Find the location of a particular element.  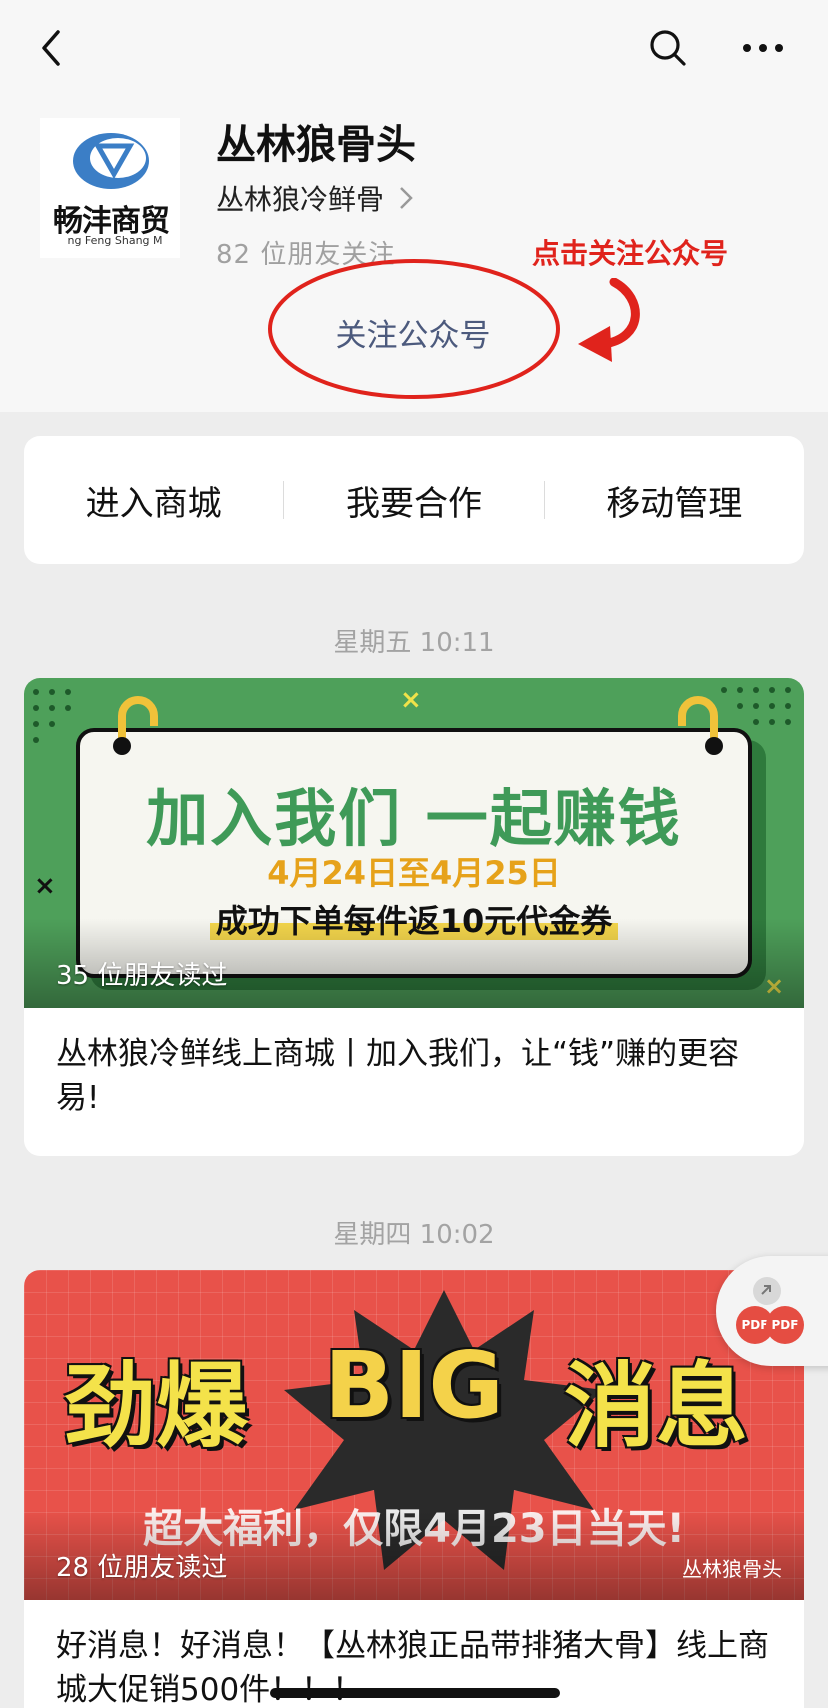

account-menu: 进入商城 我要合作 移动管理 is located at coordinates (414, 500).